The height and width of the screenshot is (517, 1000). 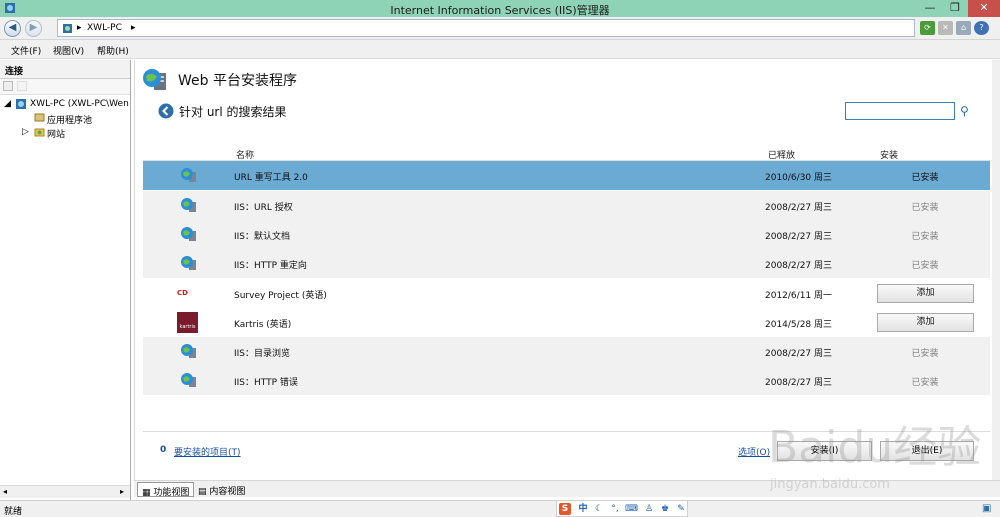 I want to click on sogou-logo-icon: S, so click(x=565, y=509).